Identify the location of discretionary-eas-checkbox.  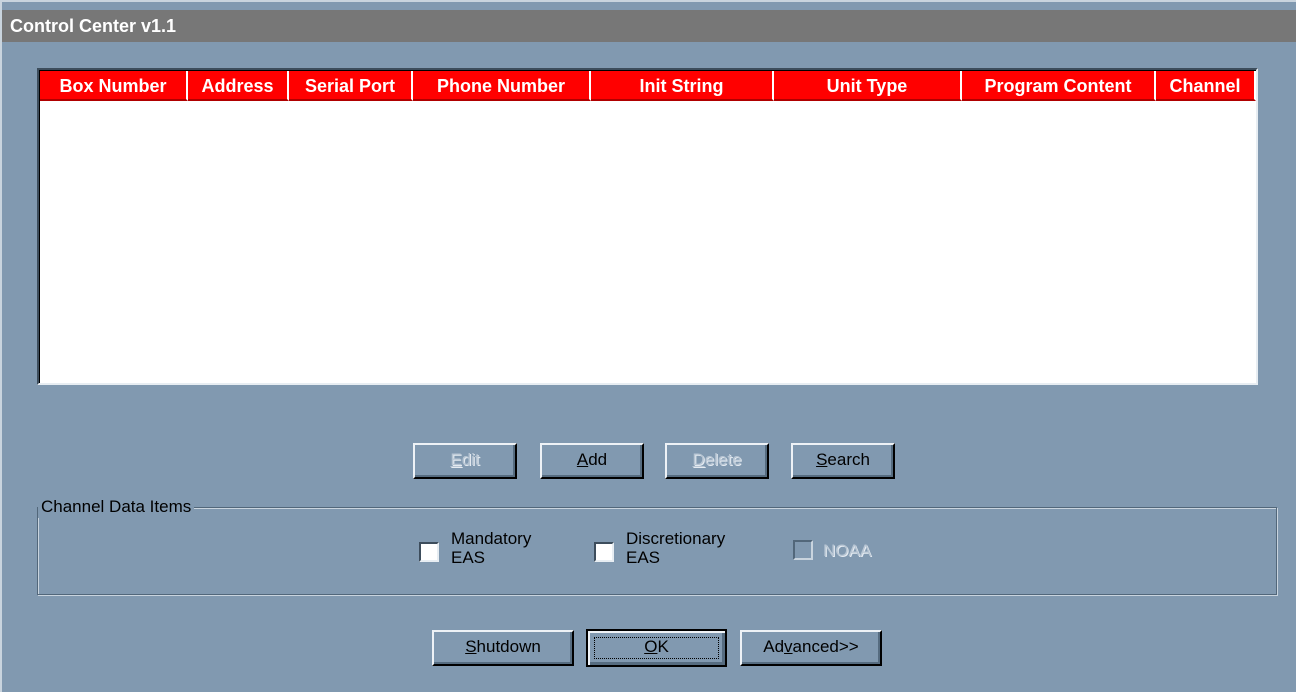
(604, 552).